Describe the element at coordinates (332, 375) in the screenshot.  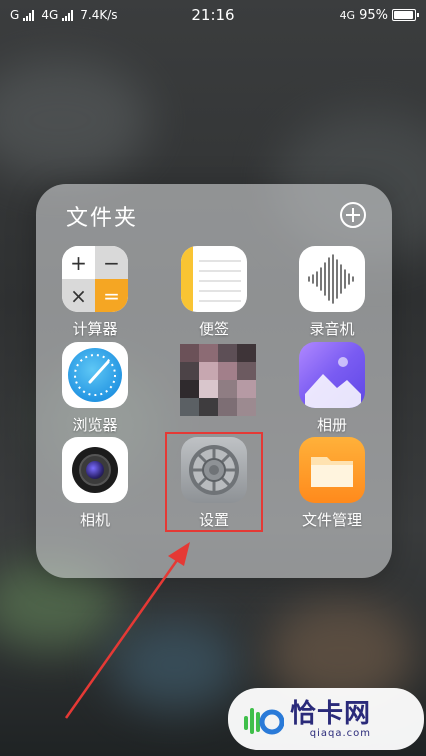
I see `gallery-icon` at that location.